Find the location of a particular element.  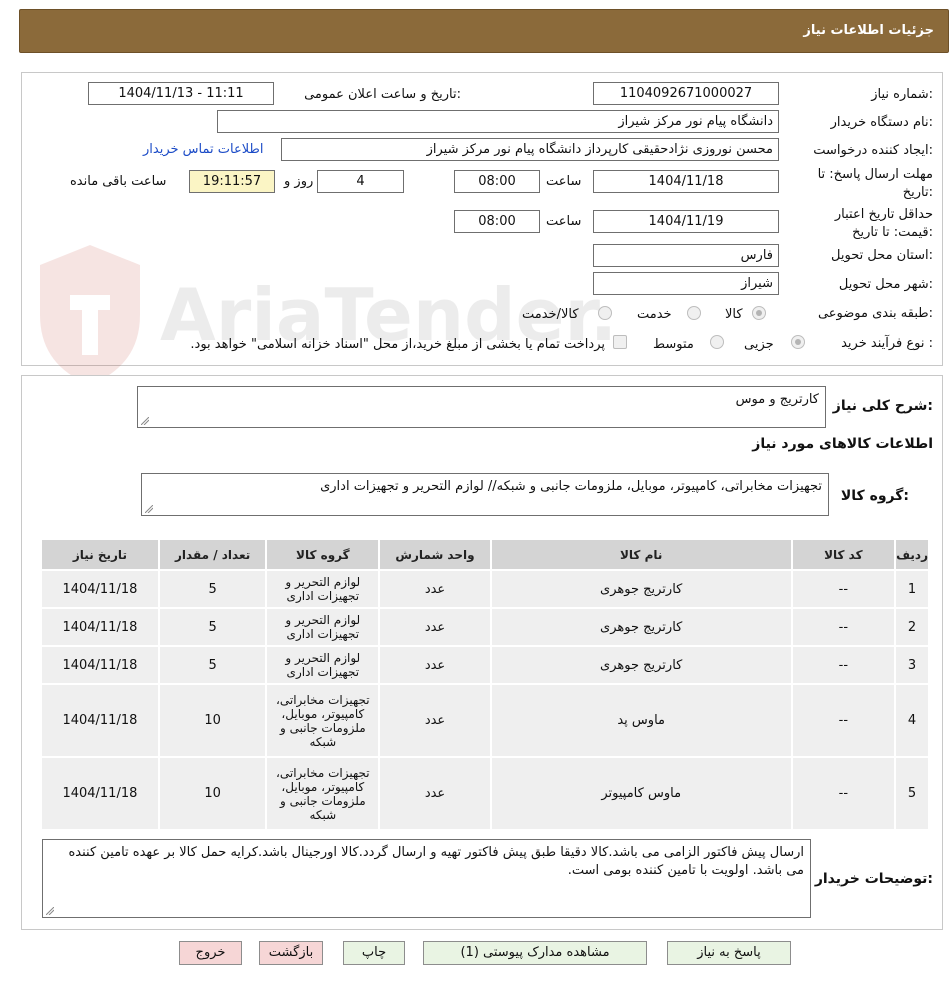

need-number-field: 1104092671000027 is located at coordinates (686, 93).